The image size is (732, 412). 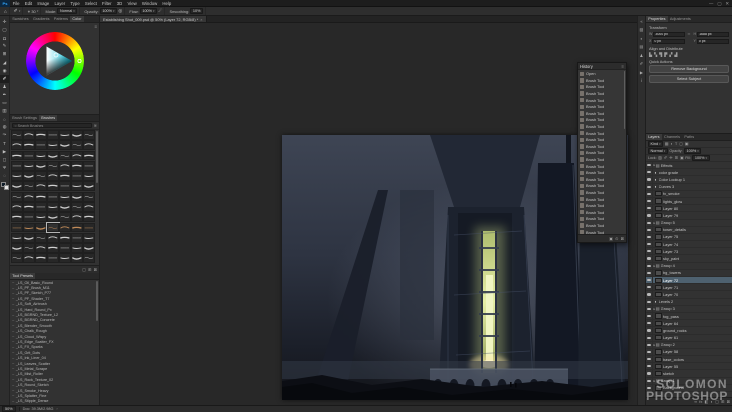 What do you see at coordinates (658, 151) in the screenshot?
I see `layer-blend-mode-select: Normal ▾` at bounding box center [658, 151].